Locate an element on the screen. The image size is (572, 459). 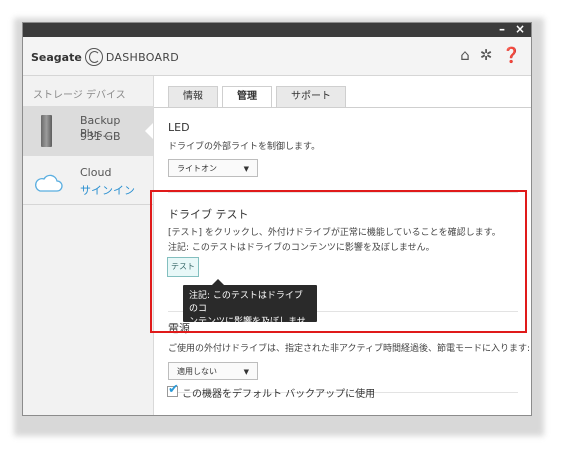
tooltip-line1: 注記: このテストはドライブのコ is located at coordinates (246, 302).